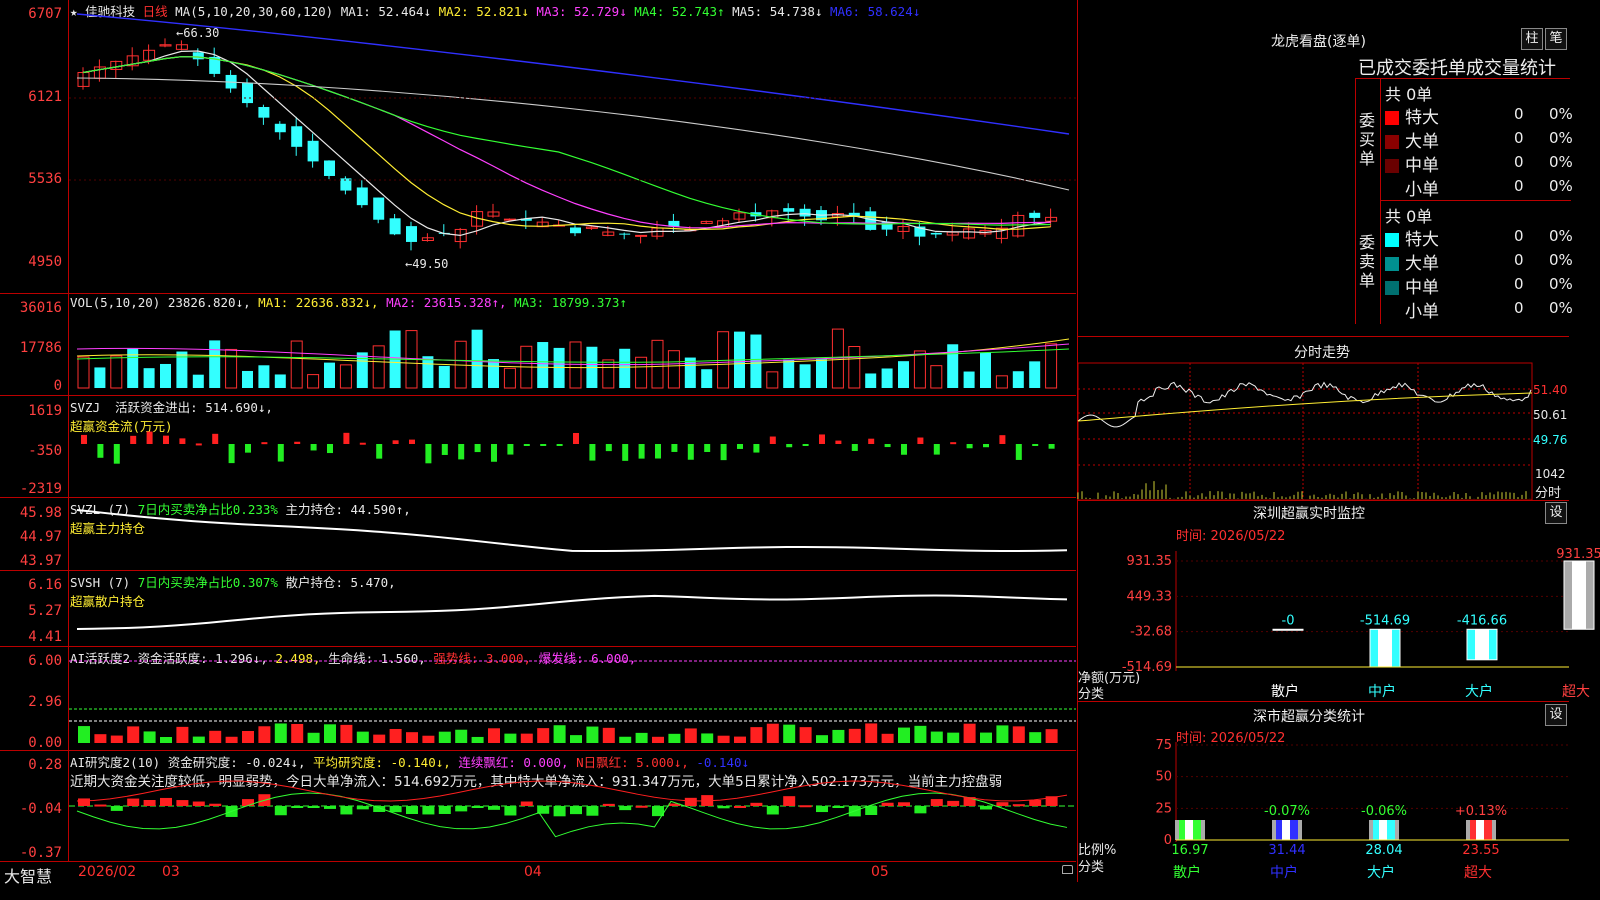 The height and width of the screenshot is (900, 1600). Describe the element at coordinates (45, 411) in the screenshot. I see `svzj-tick: 1619` at that location.